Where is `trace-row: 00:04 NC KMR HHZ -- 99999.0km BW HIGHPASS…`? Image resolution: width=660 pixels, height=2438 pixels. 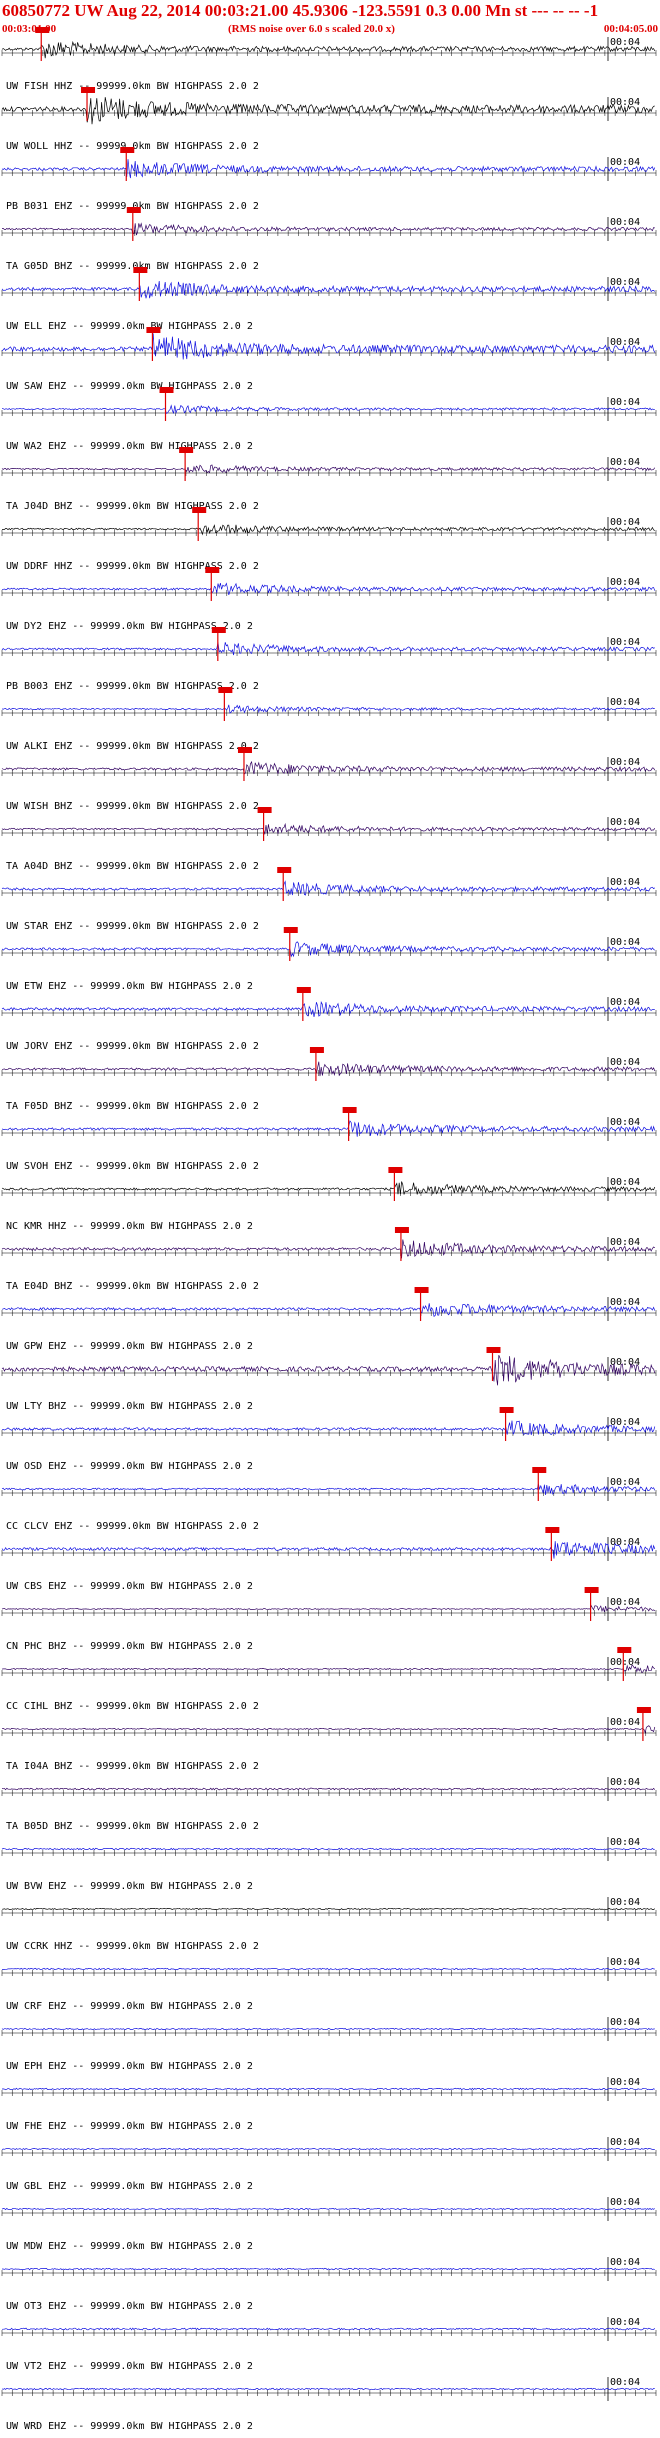
trace-row: 00:04 NC KMR HHZ -- 99999.0km BW HIGHPASS… is located at coordinates (329, 1199).